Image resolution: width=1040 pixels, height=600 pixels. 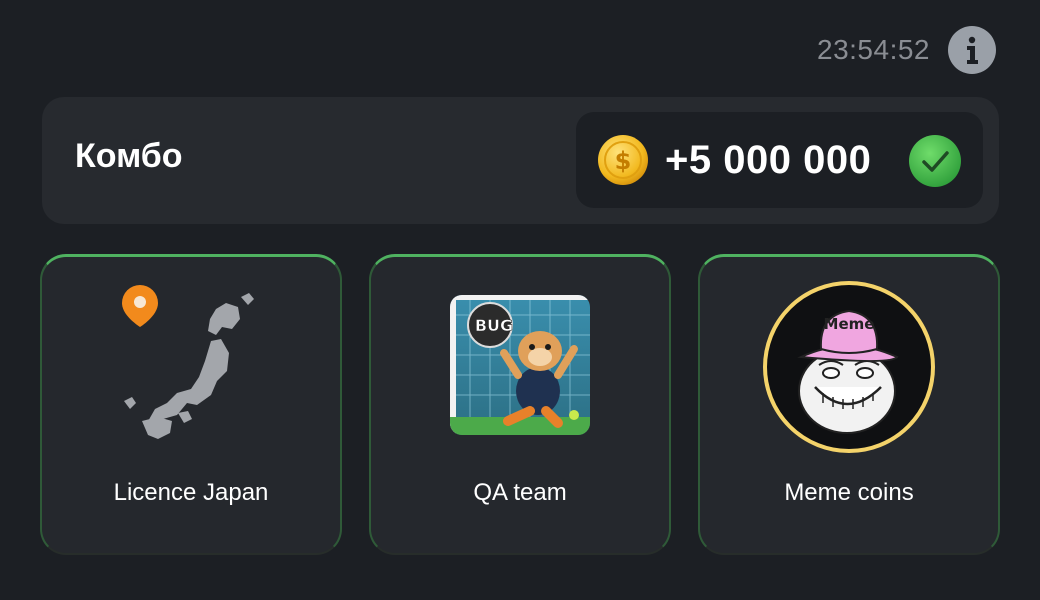 I want to click on combo-card-qa-team: BUG QA team, so click(x=520, y=404).